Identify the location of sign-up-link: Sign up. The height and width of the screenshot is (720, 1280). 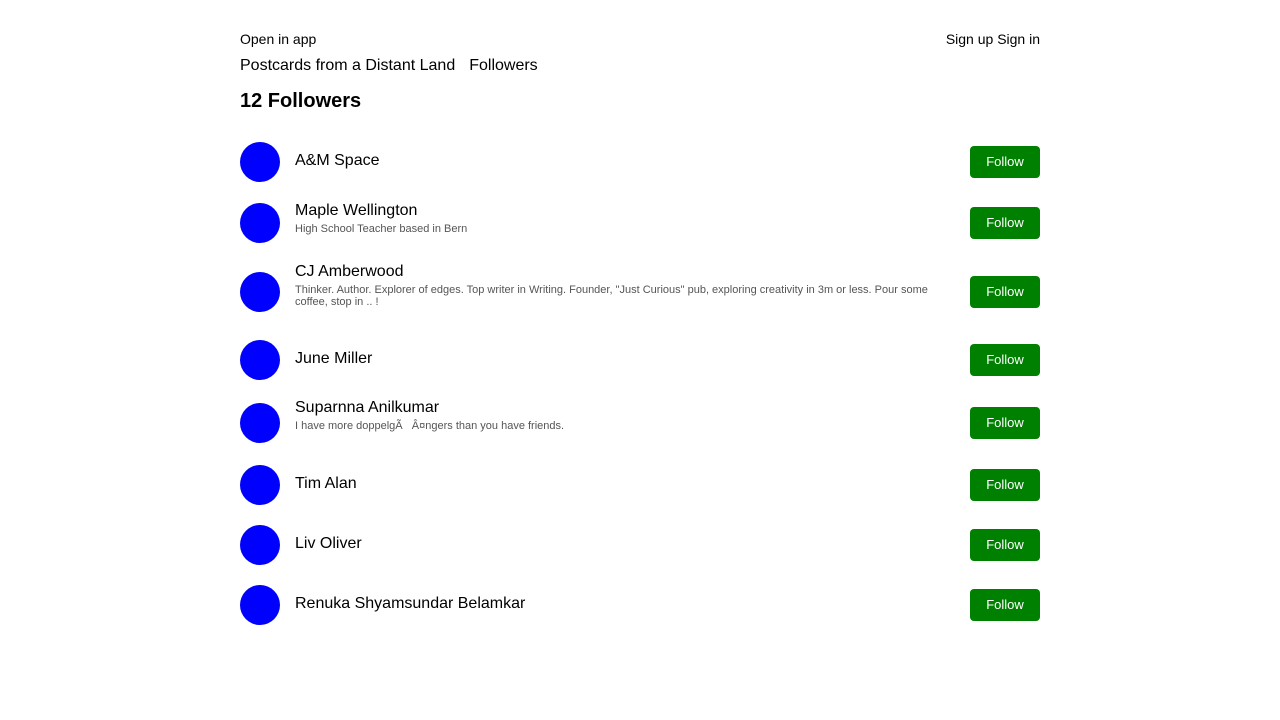
(969, 39).